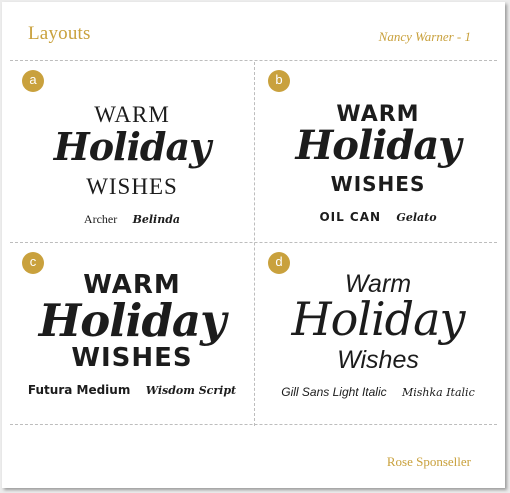 The height and width of the screenshot is (493, 510). I want to click on font-name-primary: Futura Medium, so click(79, 390).